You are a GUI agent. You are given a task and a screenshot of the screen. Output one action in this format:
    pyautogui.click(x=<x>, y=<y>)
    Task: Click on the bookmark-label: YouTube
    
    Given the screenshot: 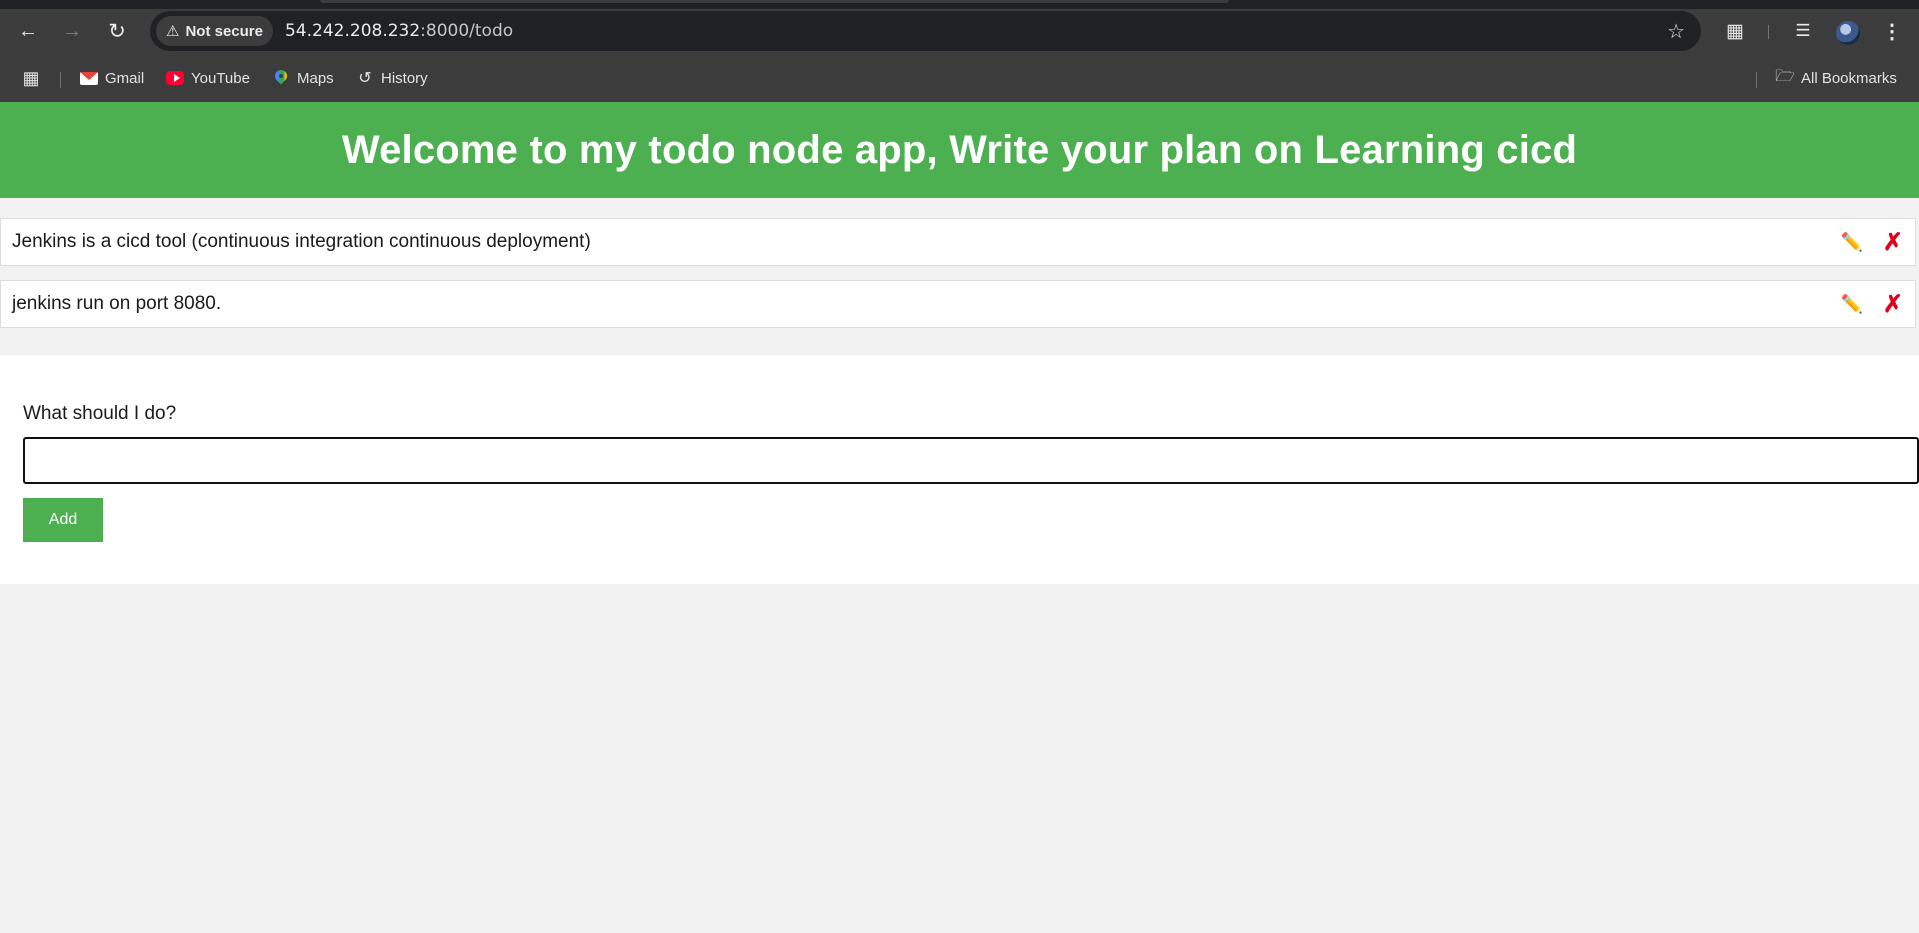 What is the action you would take?
    pyautogui.click(x=220, y=78)
    